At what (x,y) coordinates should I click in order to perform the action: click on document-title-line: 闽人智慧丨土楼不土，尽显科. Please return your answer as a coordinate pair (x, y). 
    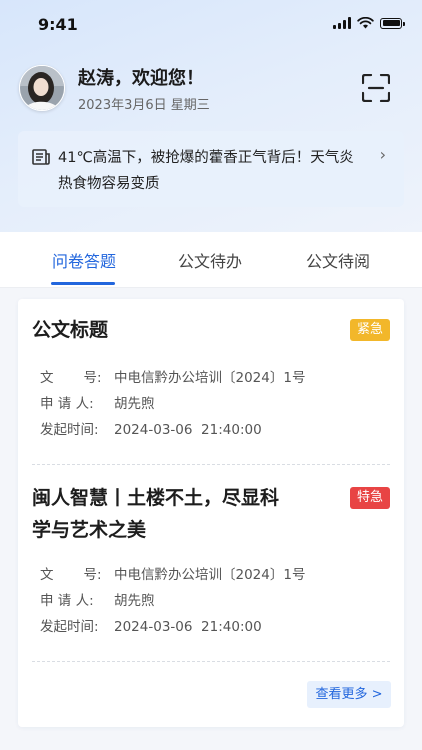
    Looking at the image, I should click on (156, 498).